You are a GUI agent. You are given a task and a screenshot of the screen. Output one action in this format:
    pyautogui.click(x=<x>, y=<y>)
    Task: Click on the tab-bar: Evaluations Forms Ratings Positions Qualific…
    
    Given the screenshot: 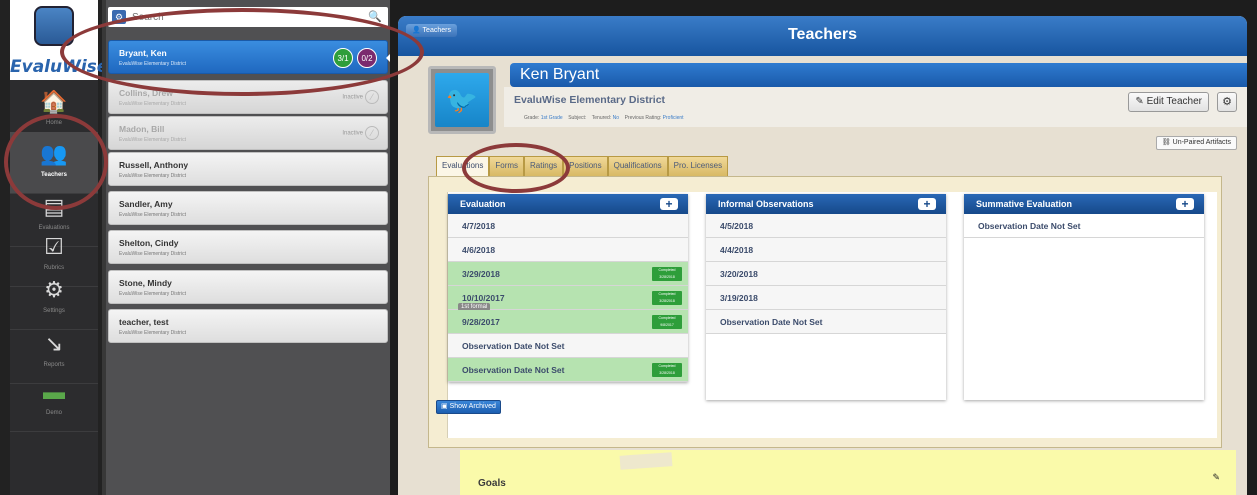 What is the action you would take?
    pyautogui.click(x=582, y=166)
    